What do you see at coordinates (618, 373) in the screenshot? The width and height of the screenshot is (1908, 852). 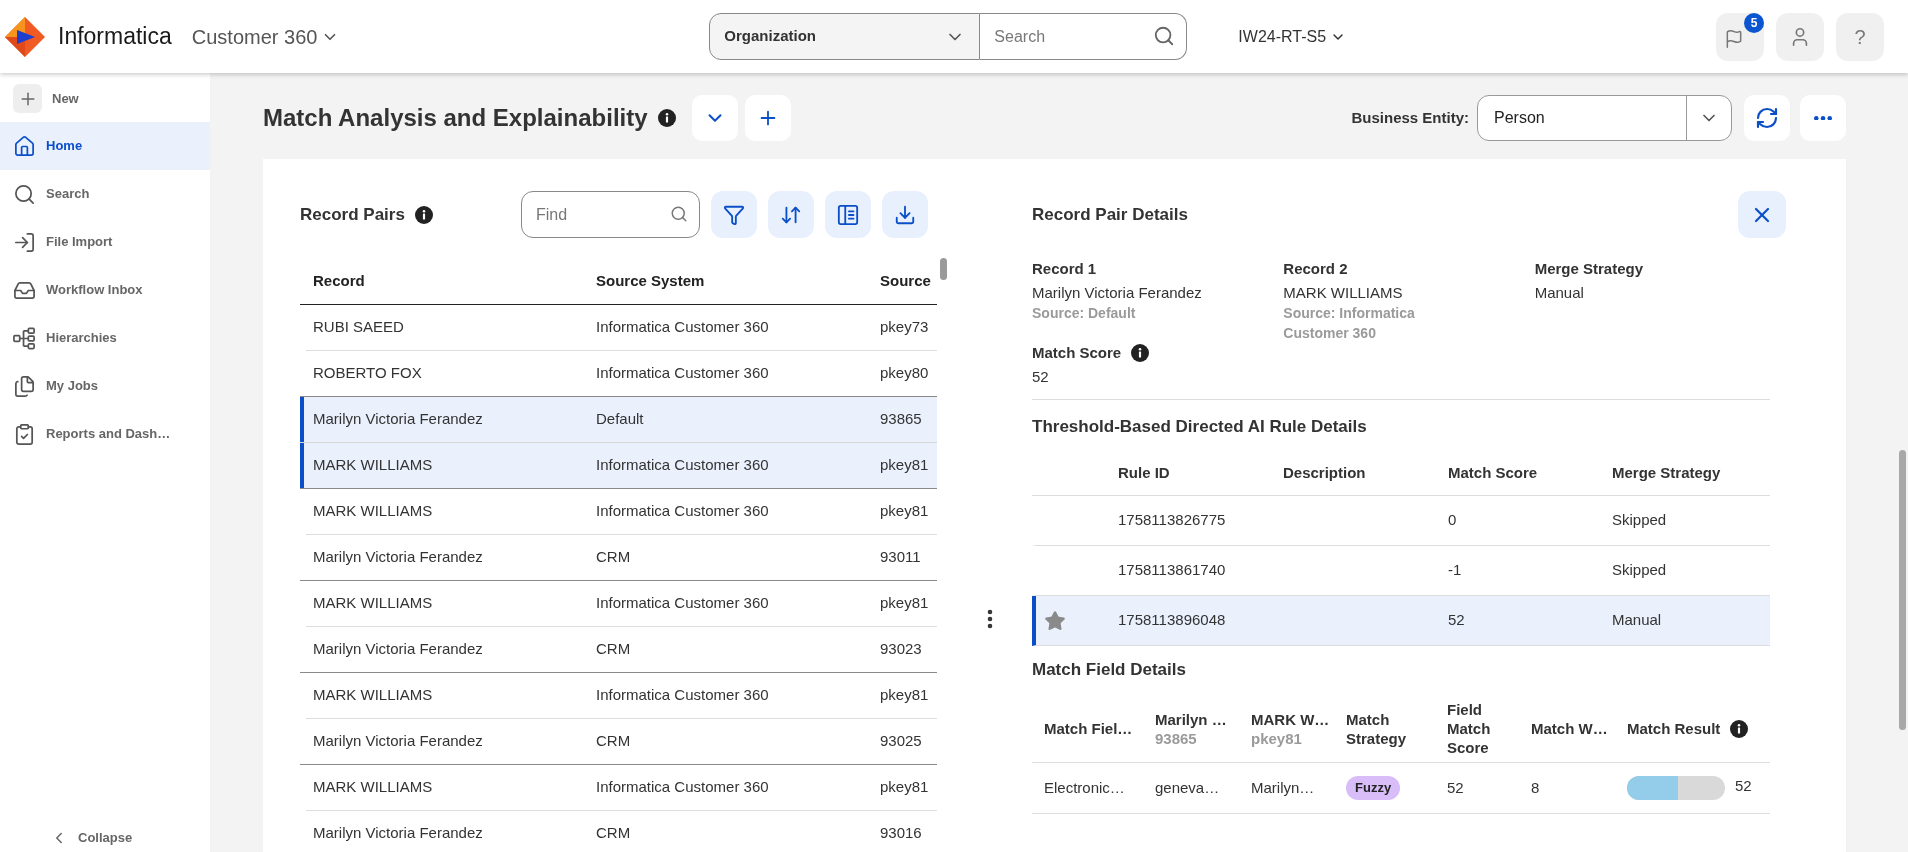 I see `table-row: ROBERTO FOX Informatica Customer 360 pkey80` at bounding box center [618, 373].